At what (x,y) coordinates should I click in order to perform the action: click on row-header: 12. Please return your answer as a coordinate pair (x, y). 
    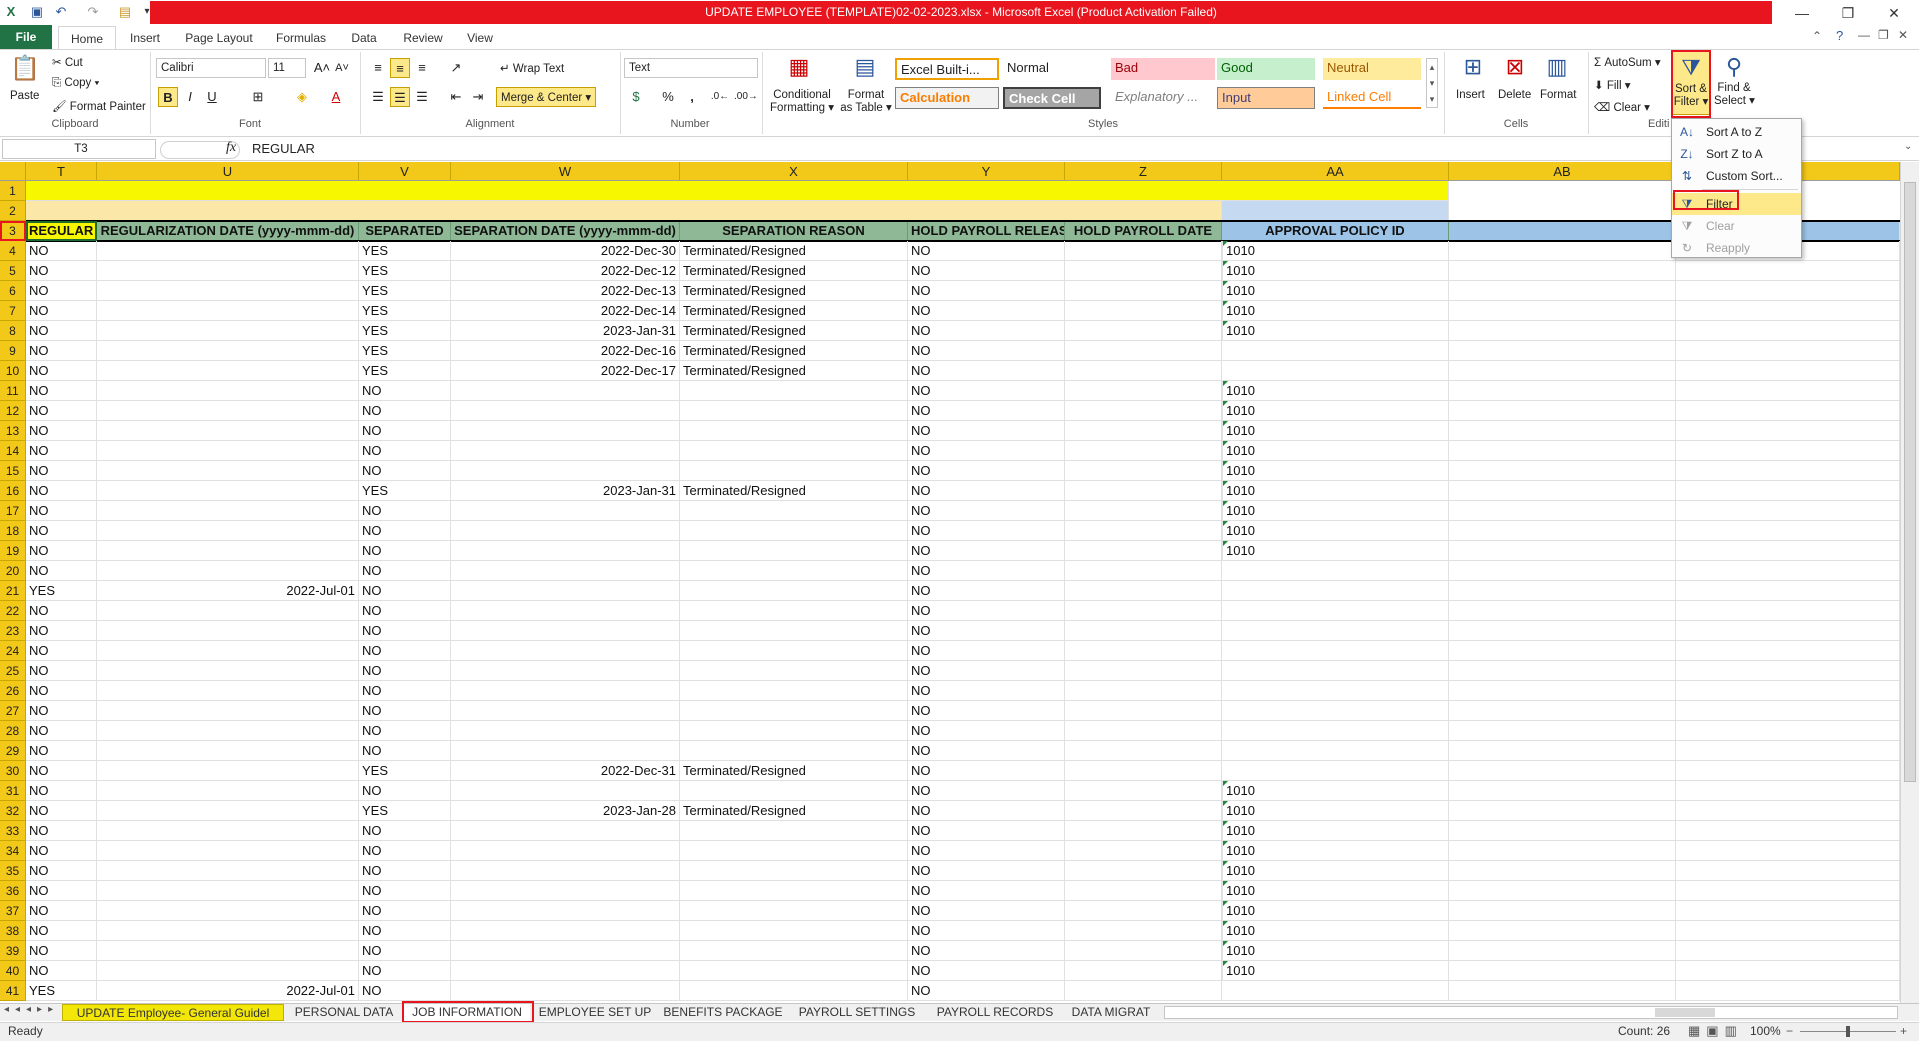
    Looking at the image, I should click on (13, 411).